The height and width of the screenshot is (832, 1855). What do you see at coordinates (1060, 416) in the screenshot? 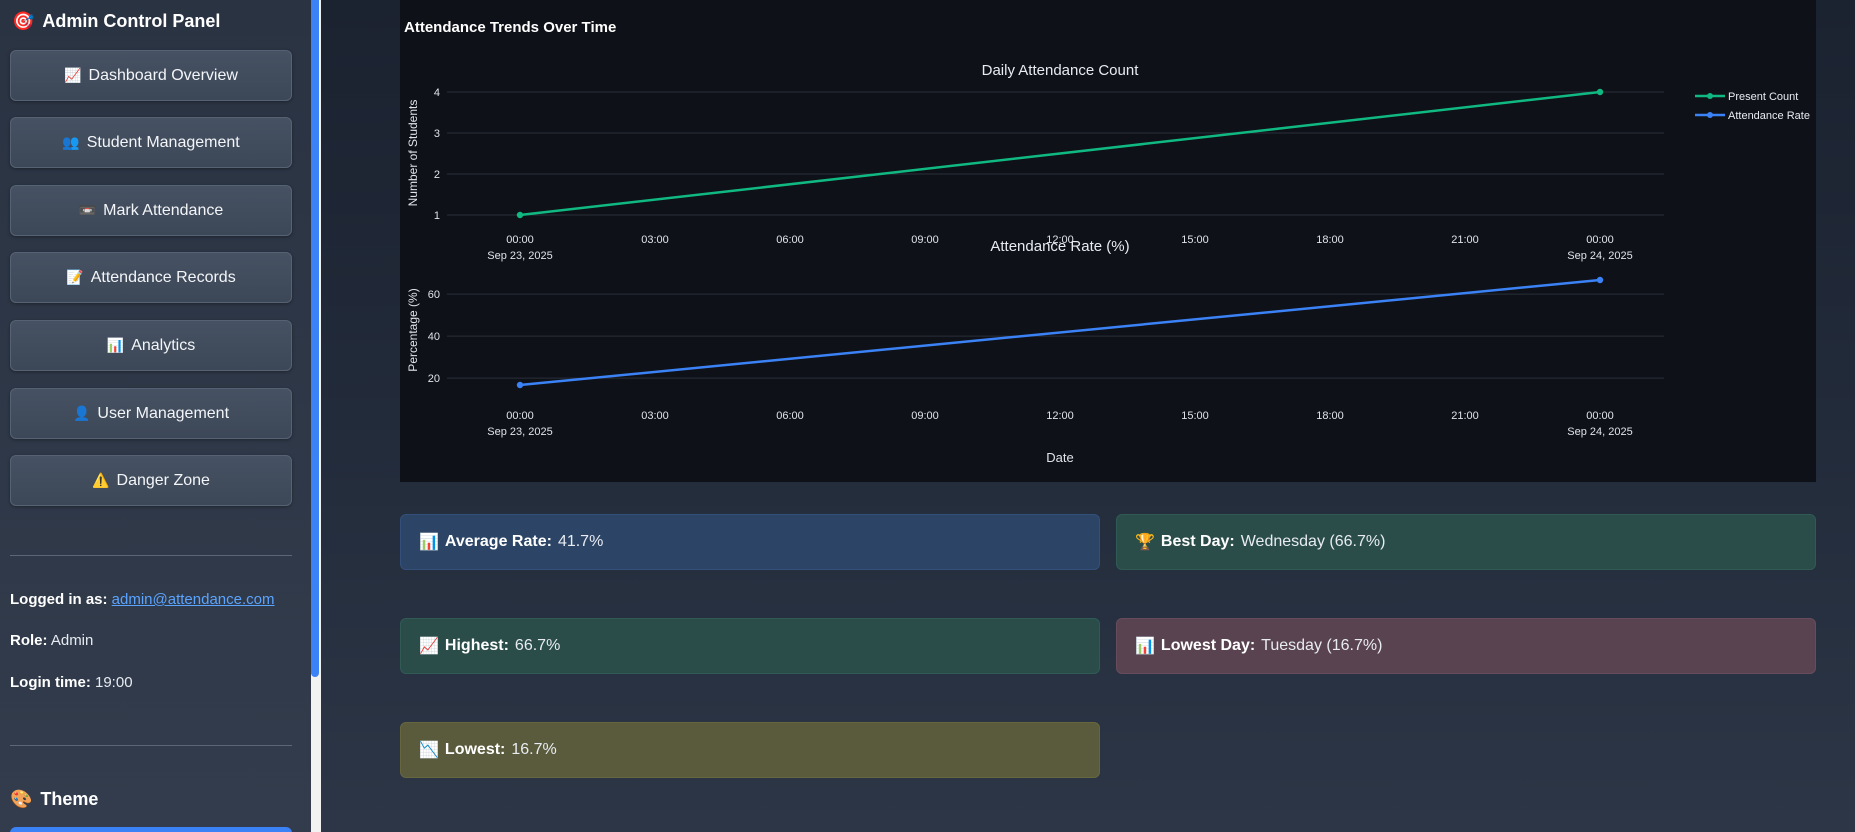
I see `x-tick-label: 12:00` at bounding box center [1060, 416].